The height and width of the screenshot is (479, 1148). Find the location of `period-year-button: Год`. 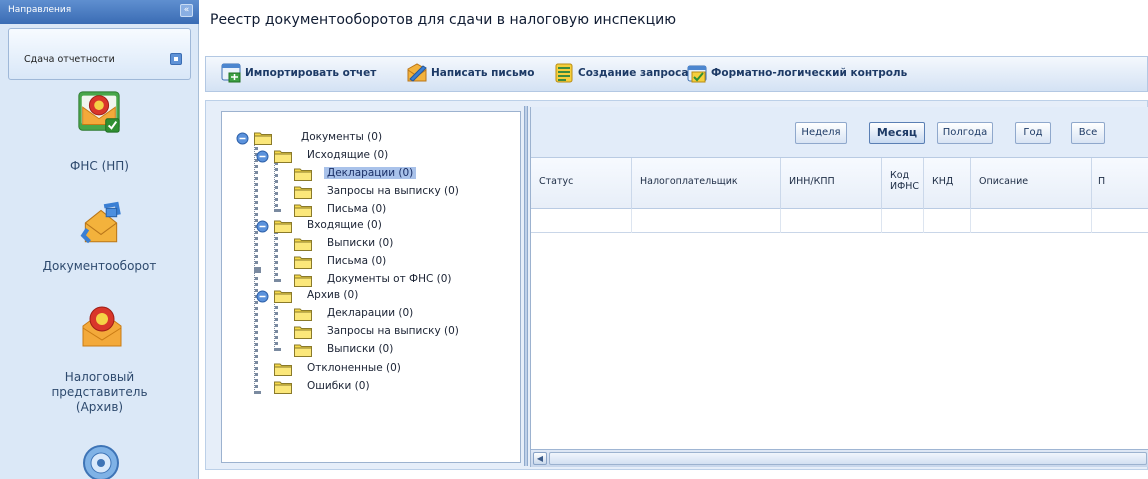

period-year-button: Год is located at coordinates (1033, 133).